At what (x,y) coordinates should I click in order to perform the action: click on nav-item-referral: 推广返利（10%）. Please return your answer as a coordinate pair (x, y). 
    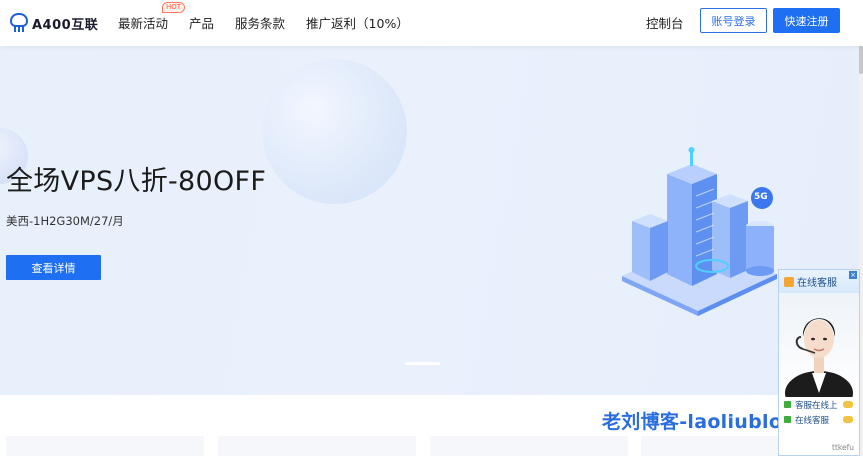
    Looking at the image, I should click on (357, 22).